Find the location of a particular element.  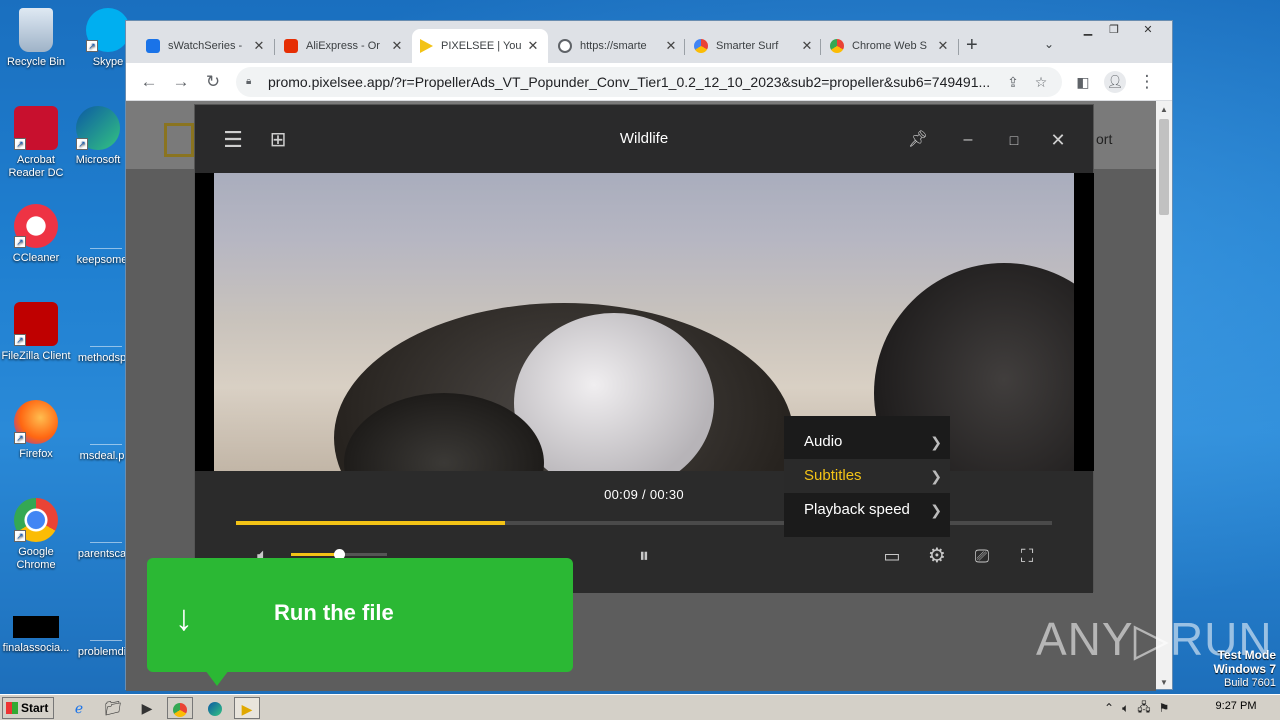

action-center-flag-icon: ⚑ is located at coordinates (1164, 708).